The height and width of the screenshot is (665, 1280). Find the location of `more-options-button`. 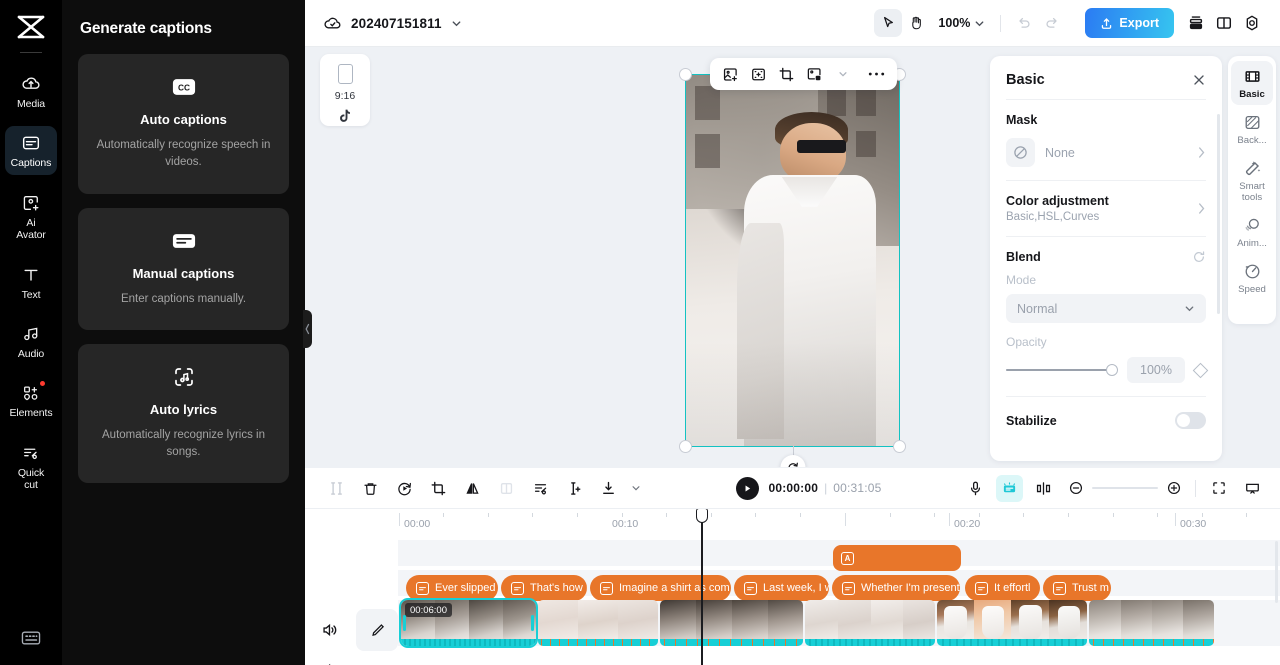

more-options-button is located at coordinates (876, 74).